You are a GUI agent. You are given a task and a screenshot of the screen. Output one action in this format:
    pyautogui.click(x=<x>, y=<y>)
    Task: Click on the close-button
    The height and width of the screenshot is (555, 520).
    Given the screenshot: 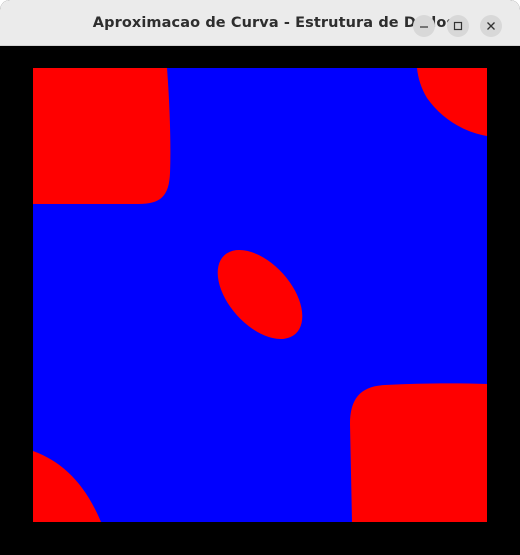 What is the action you would take?
    pyautogui.click(x=491, y=26)
    